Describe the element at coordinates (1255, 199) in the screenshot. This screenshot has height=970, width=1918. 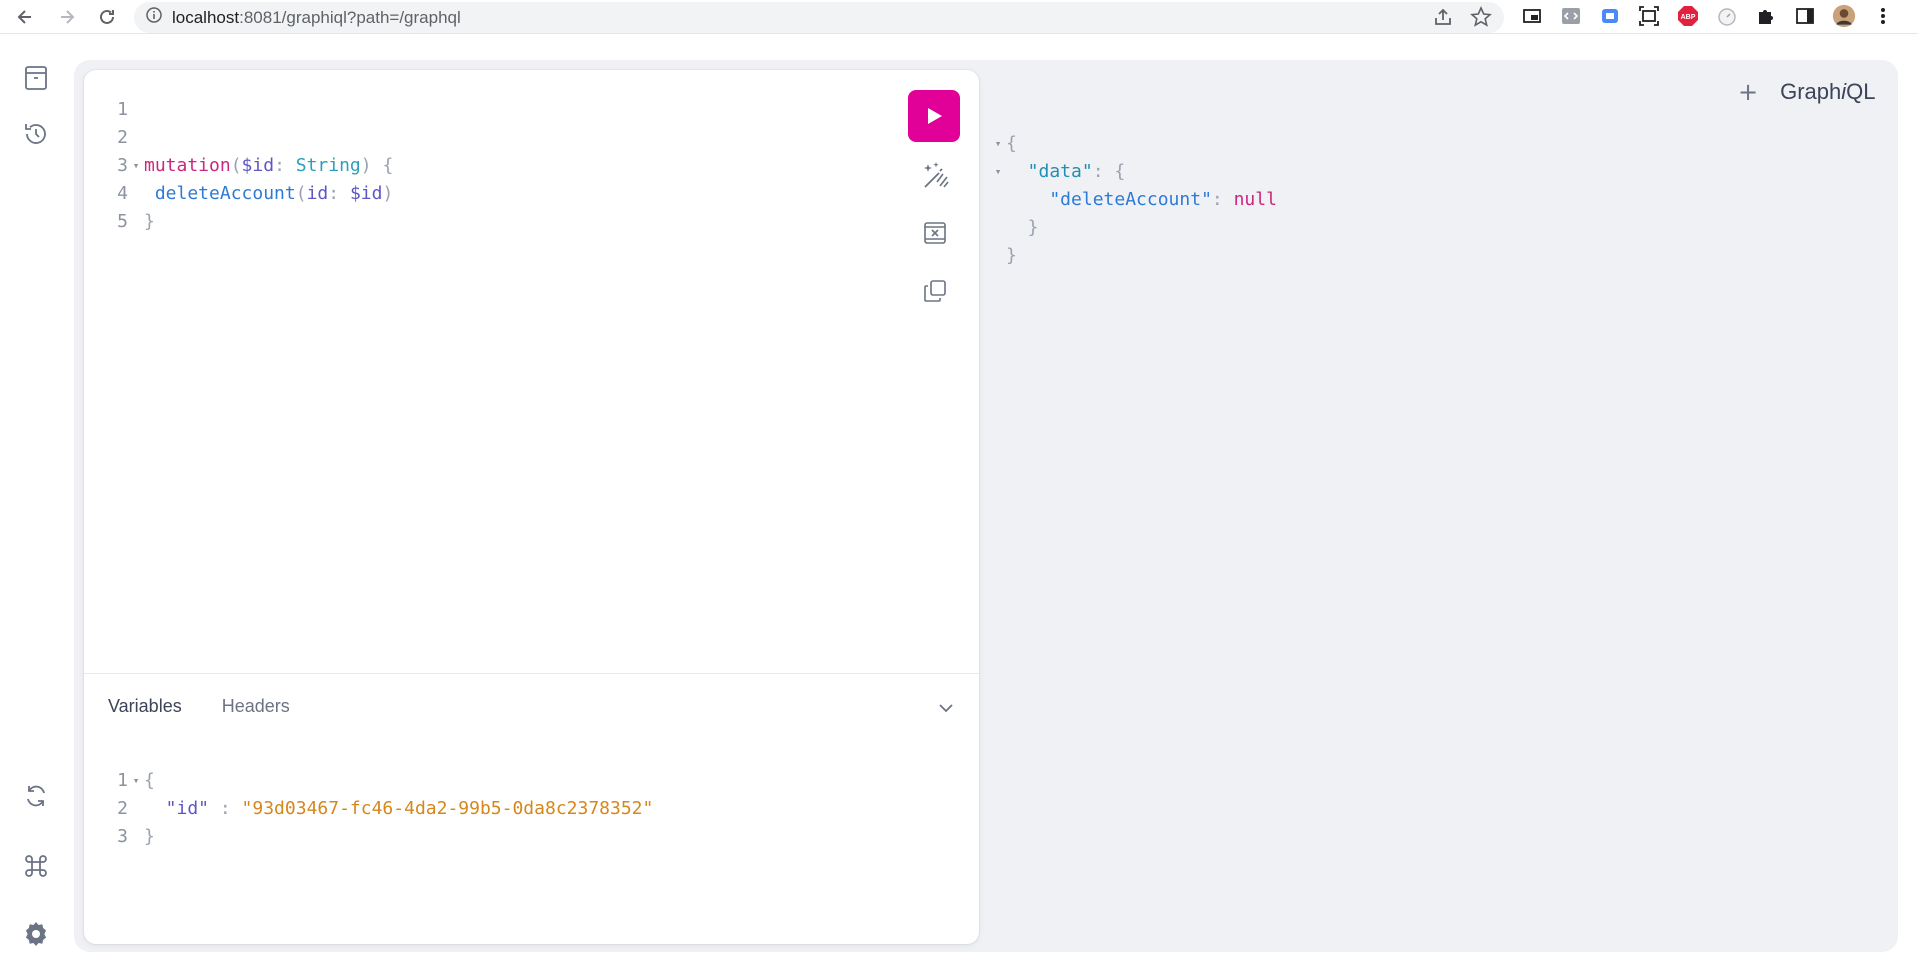
I see `code-token: null` at that location.